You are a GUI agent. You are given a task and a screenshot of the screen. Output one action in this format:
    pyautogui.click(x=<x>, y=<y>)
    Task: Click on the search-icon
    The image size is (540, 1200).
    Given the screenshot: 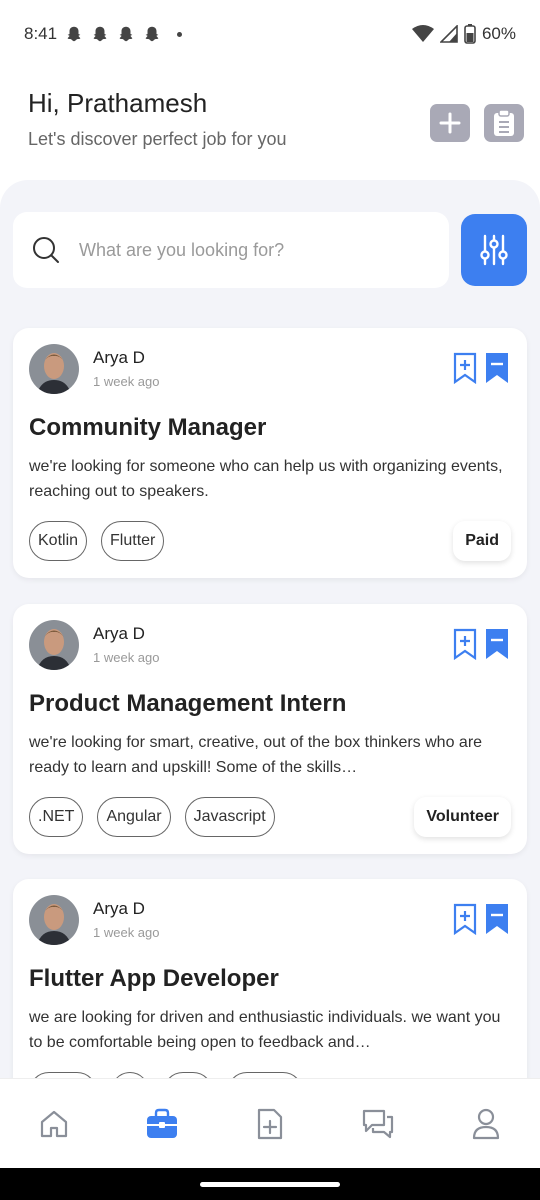 What is the action you would take?
    pyautogui.click(x=46, y=250)
    